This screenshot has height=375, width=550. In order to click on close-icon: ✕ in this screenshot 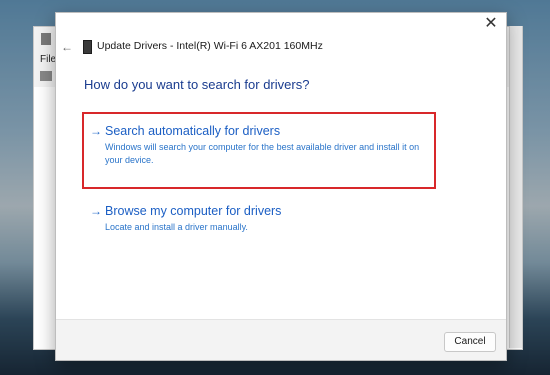, I will do `click(491, 24)`.